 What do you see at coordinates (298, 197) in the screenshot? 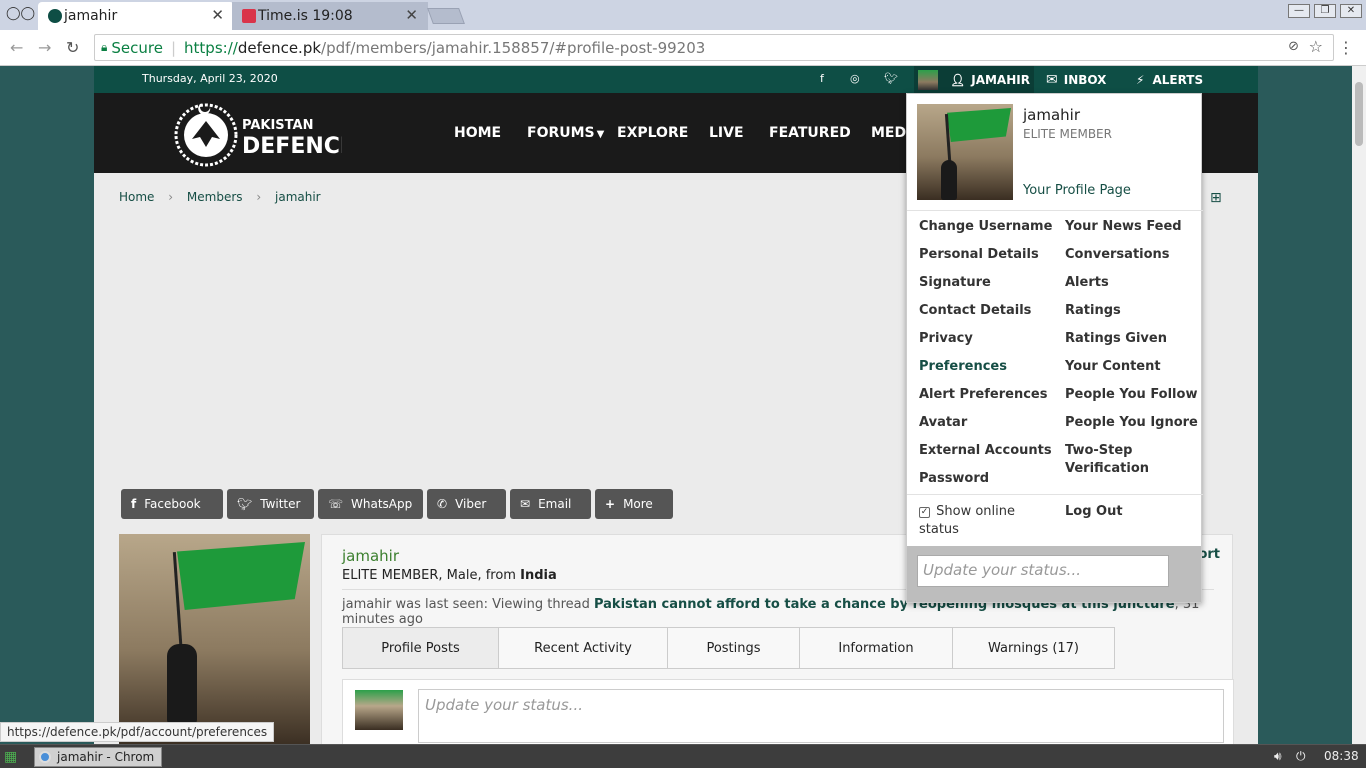
I see `breadcrumb-jamahir: jamahir` at bounding box center [298, 197].